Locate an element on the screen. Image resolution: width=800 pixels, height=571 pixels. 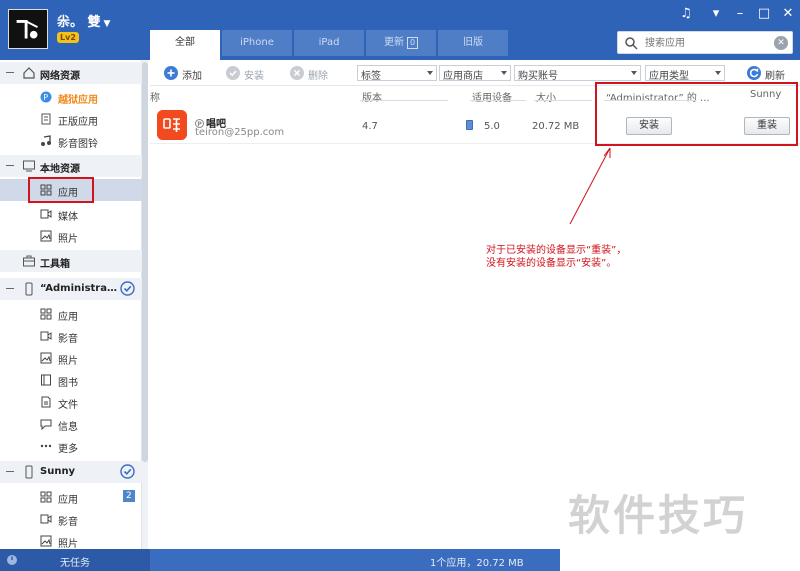
toolbox-icon is located at coordinates (29, 261).